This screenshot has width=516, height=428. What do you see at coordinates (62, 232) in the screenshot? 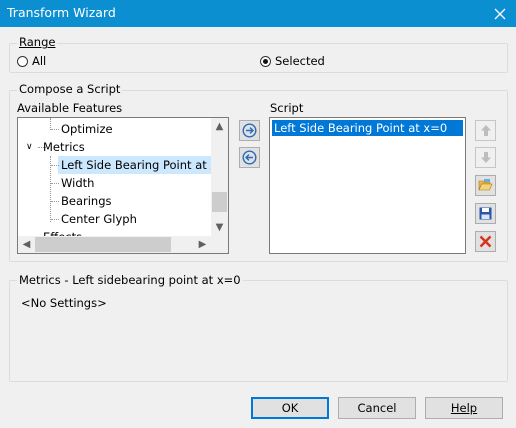
I see `tree-item-effects: Effects` at bounding box center [62, 232].